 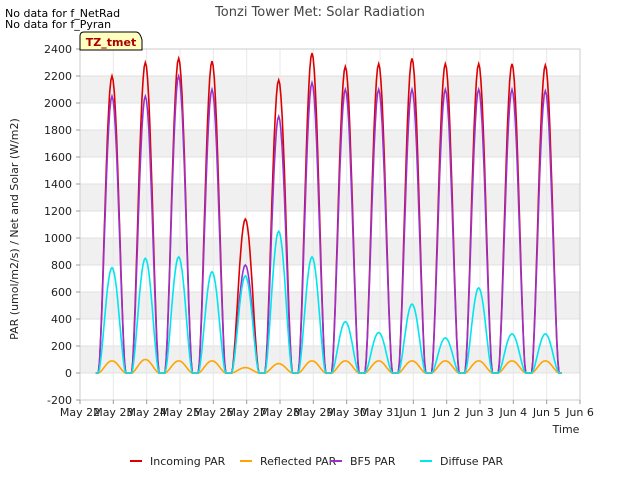 I want to click on y-tick-label: 2000, so click(x=58, y=103).